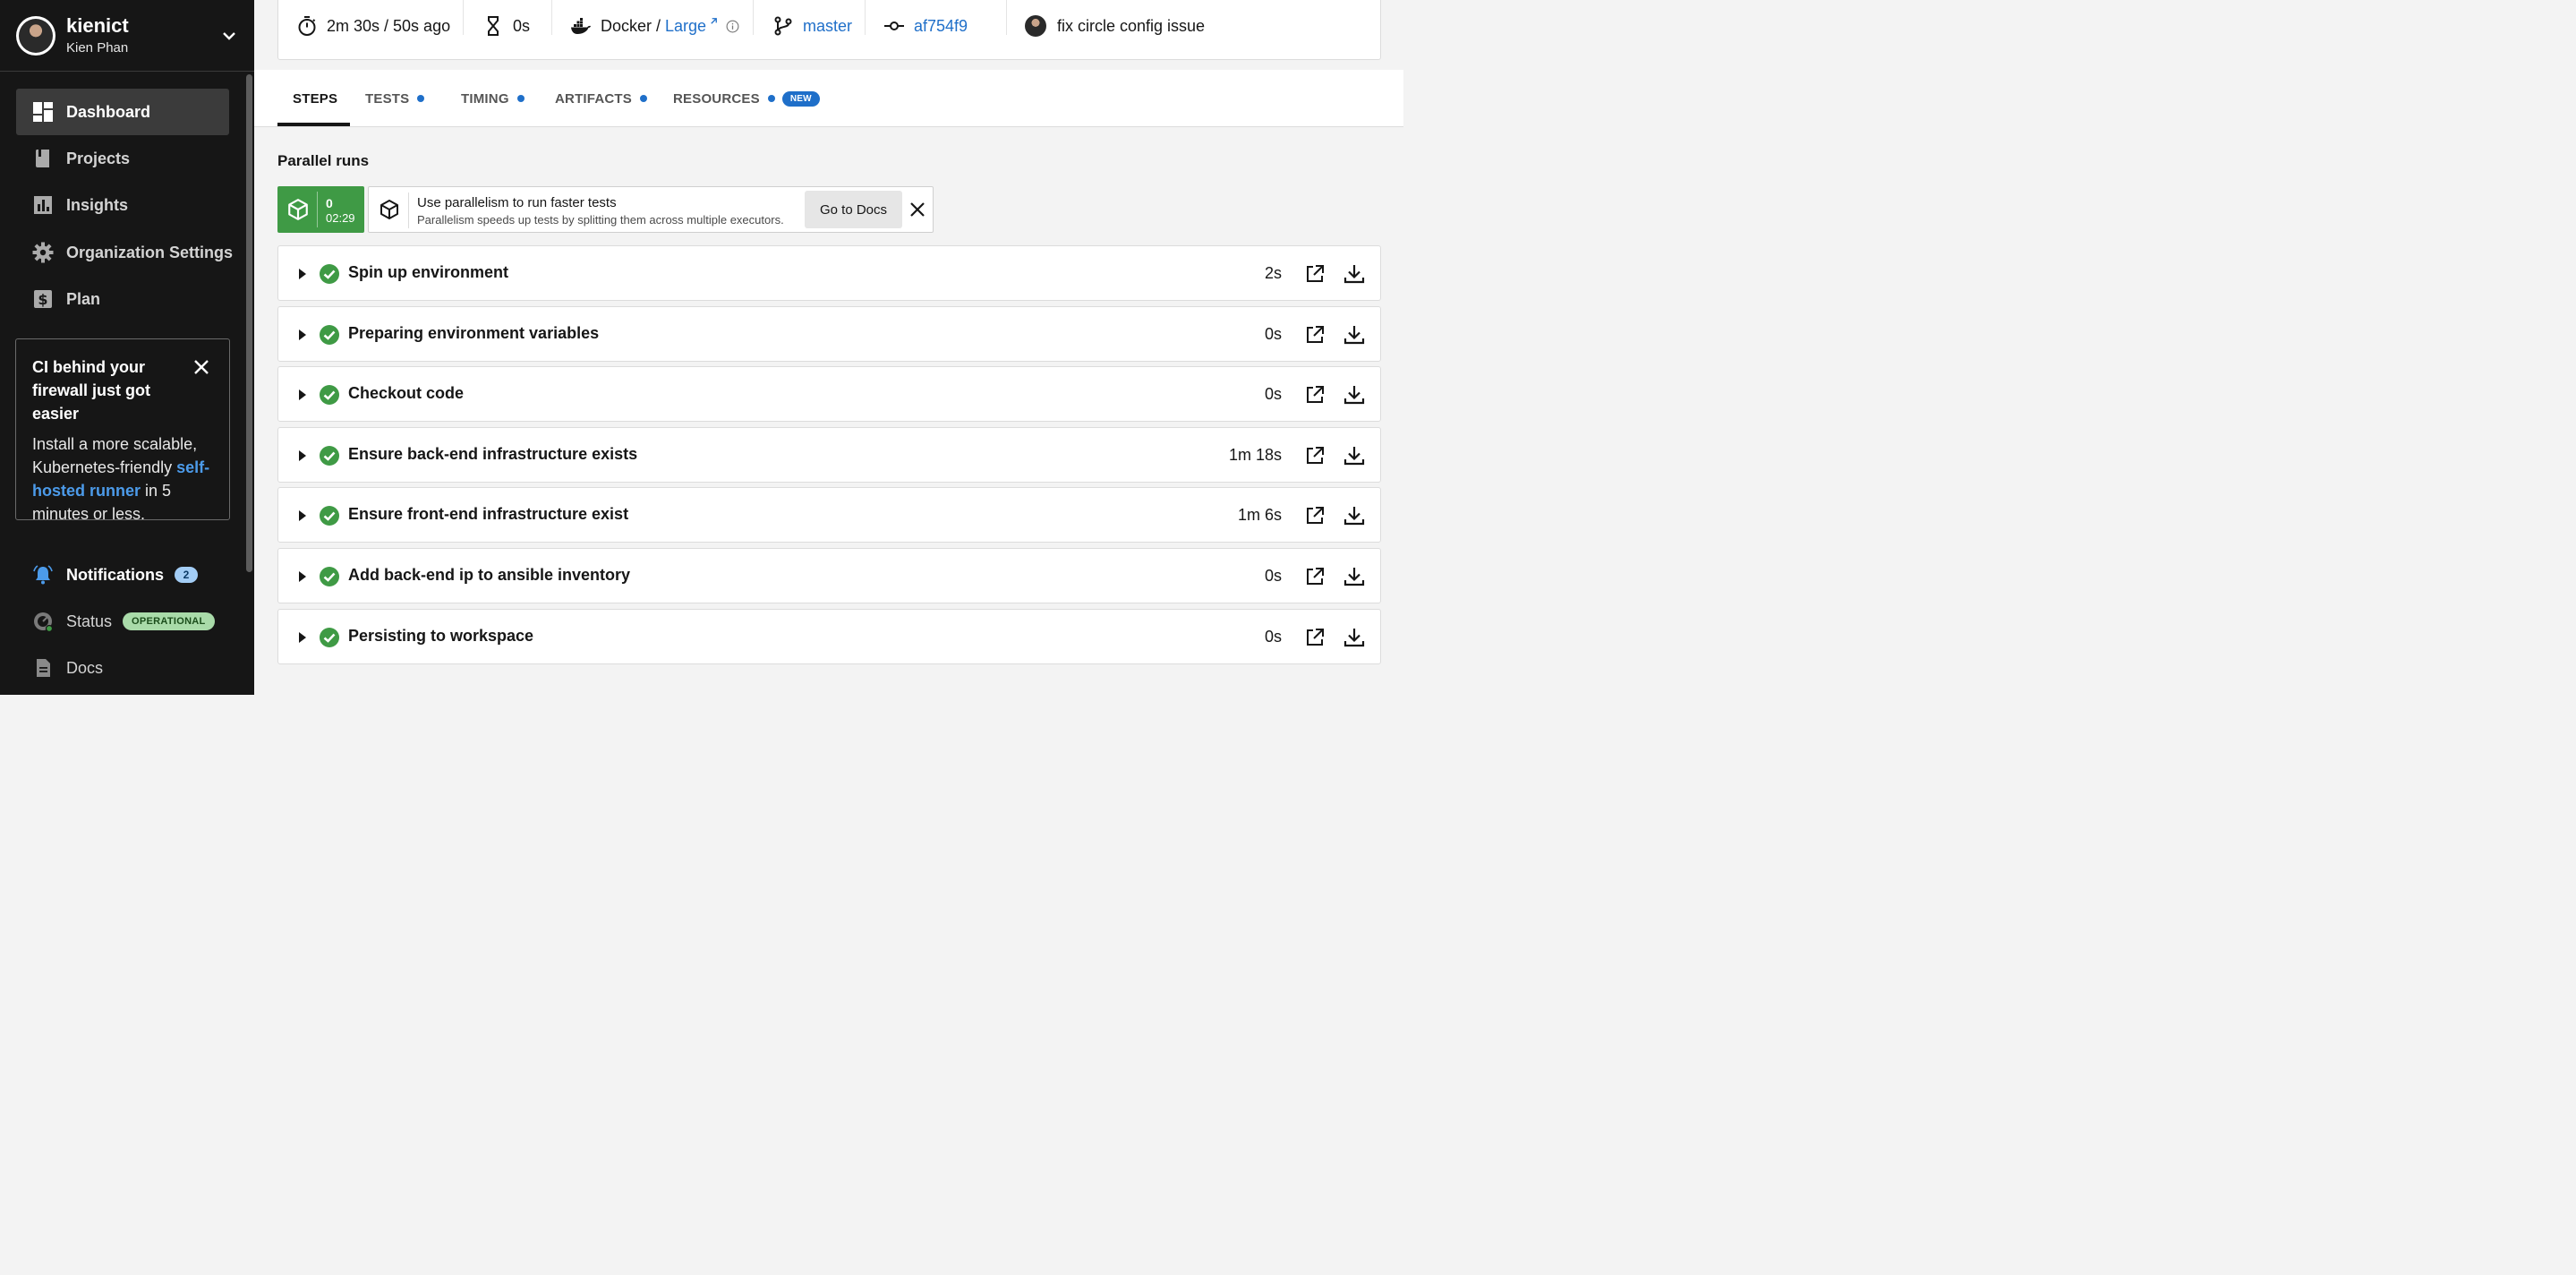 The height and width of the screenshot is (1275, 2576). I want to click on status-gauge-icon, so click(44, 622).